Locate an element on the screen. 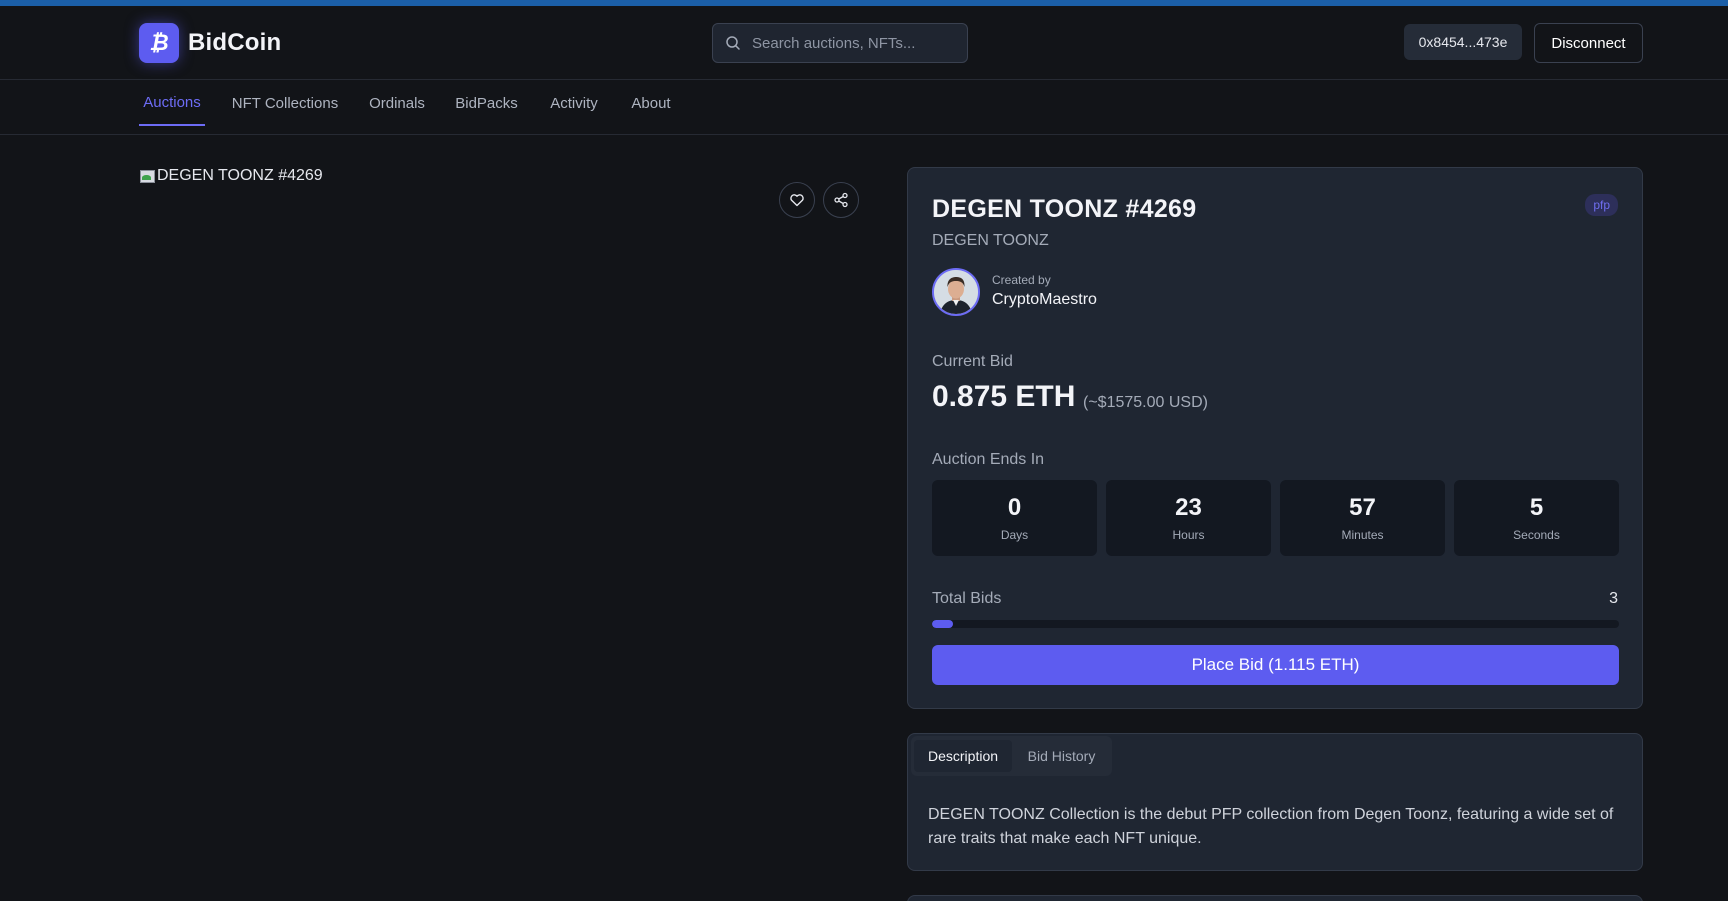 The image size is (1728, 901). app-name: BidCoin is located at coordinates (235, 42).